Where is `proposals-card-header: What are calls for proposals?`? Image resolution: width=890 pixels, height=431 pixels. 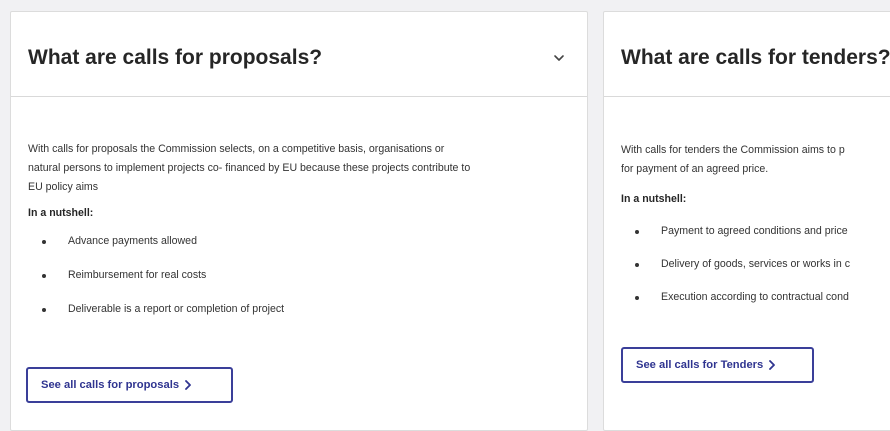
proposals-card-header: What are calls for proposals? is located at coordinates (299, 54).